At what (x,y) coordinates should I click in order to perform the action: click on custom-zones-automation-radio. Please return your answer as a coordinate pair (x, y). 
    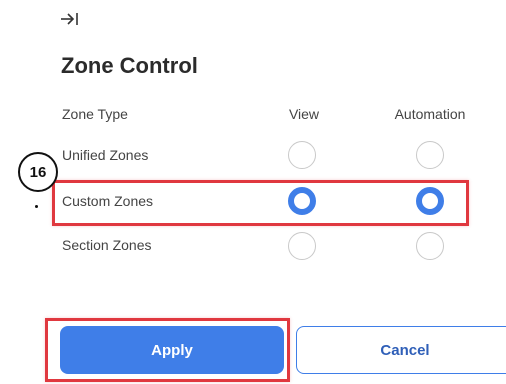
    Looking at the image, I should click on (430, 201).